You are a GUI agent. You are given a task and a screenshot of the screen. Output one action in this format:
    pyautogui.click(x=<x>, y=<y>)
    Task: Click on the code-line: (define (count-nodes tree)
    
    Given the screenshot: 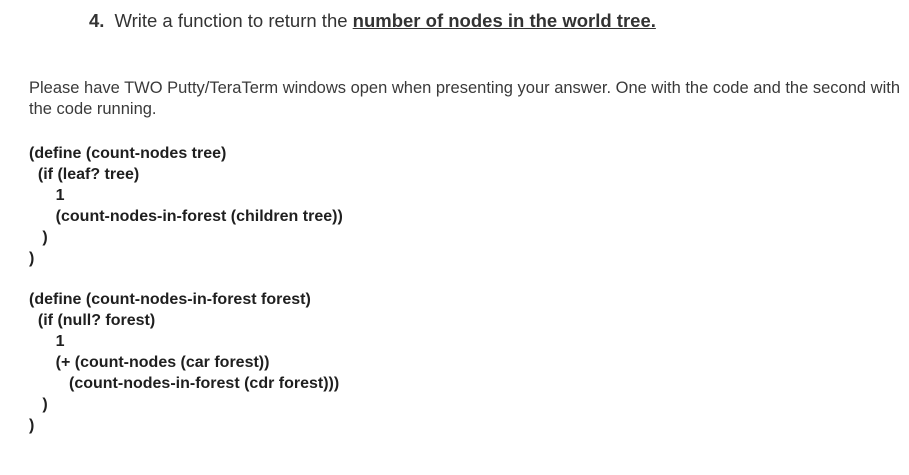 What is the action you would take?
    pyautogui.click(x=128, y=153)
    